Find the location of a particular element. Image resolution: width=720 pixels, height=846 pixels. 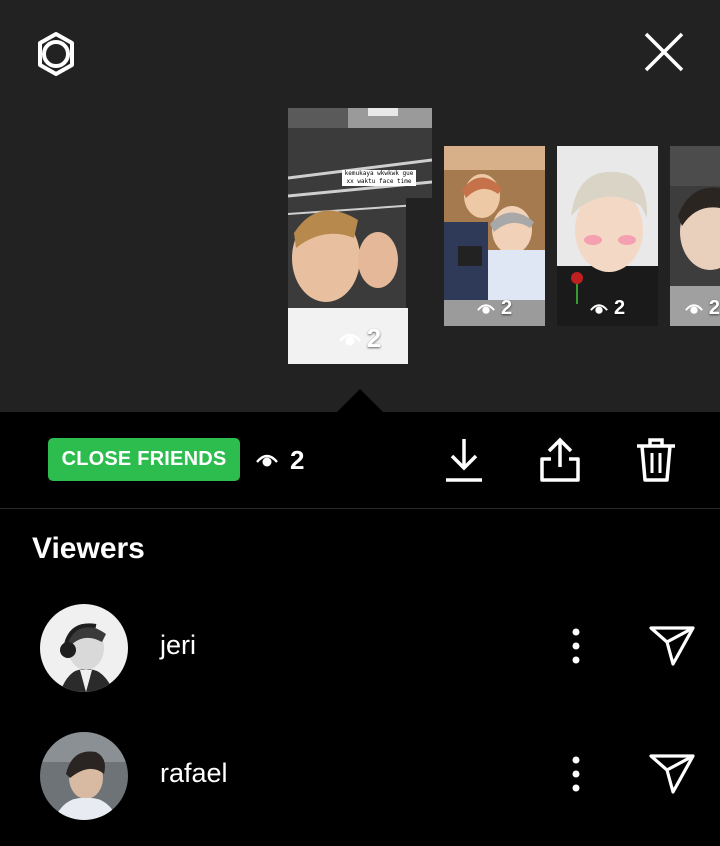

download-icon is located at coordinates (464, 460).